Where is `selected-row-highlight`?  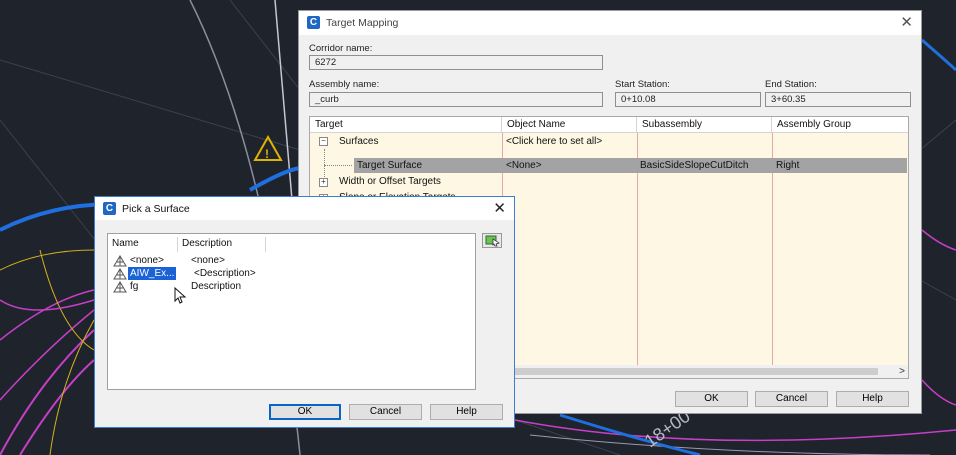
selected-row-highlight is located at coordinates (630, 165).